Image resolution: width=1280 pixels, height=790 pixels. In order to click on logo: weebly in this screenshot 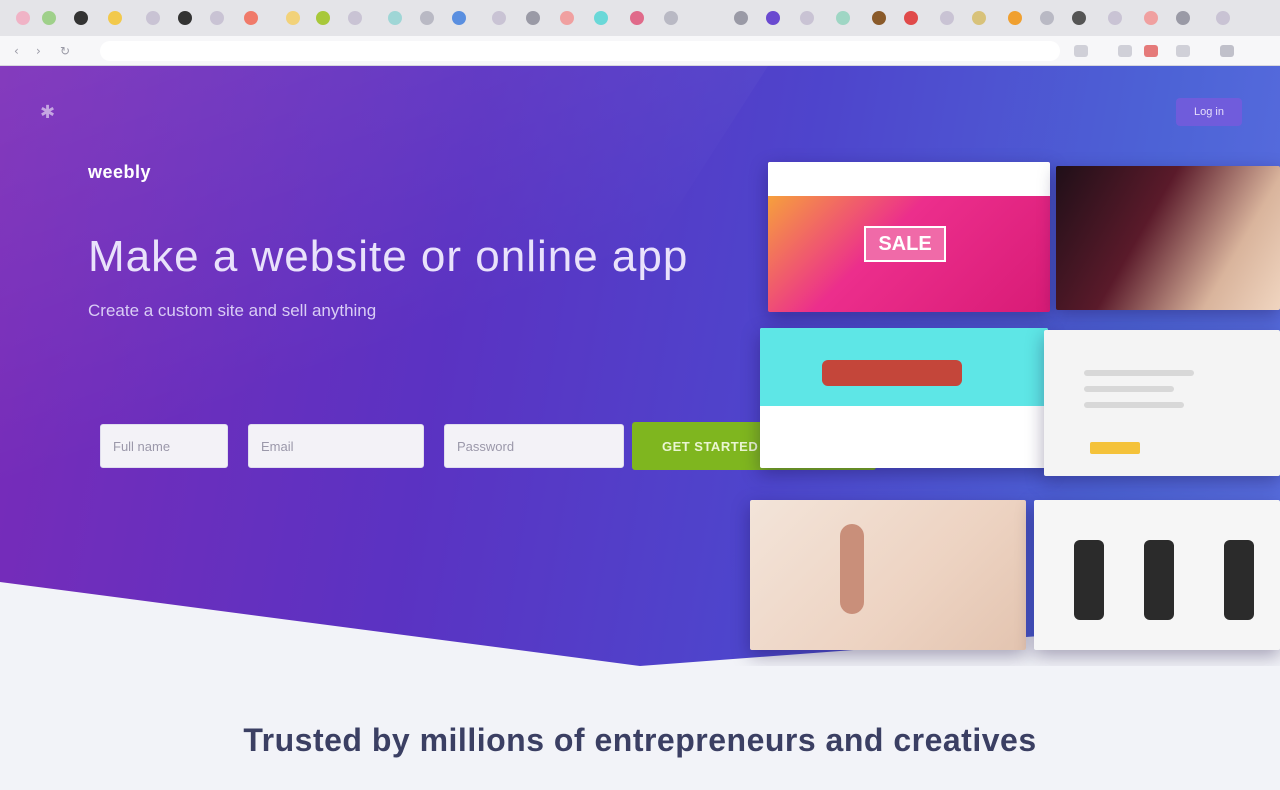, I will do `click(119, 172)`.